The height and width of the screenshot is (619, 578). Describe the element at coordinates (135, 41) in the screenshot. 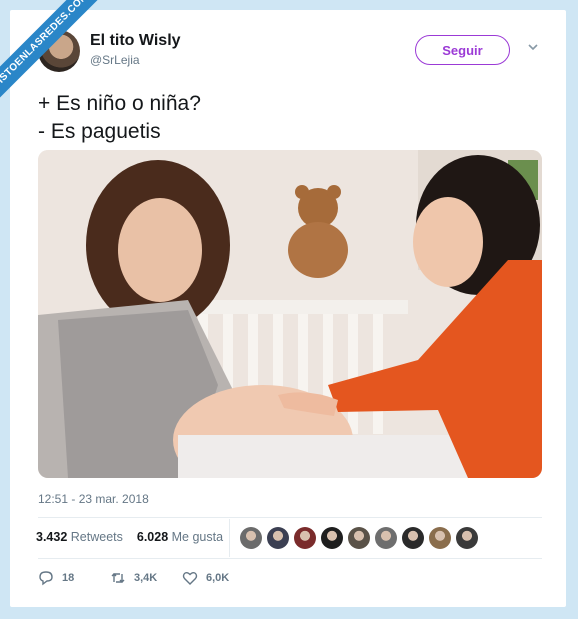

I see `author-name: El tito Wisly` at that location.